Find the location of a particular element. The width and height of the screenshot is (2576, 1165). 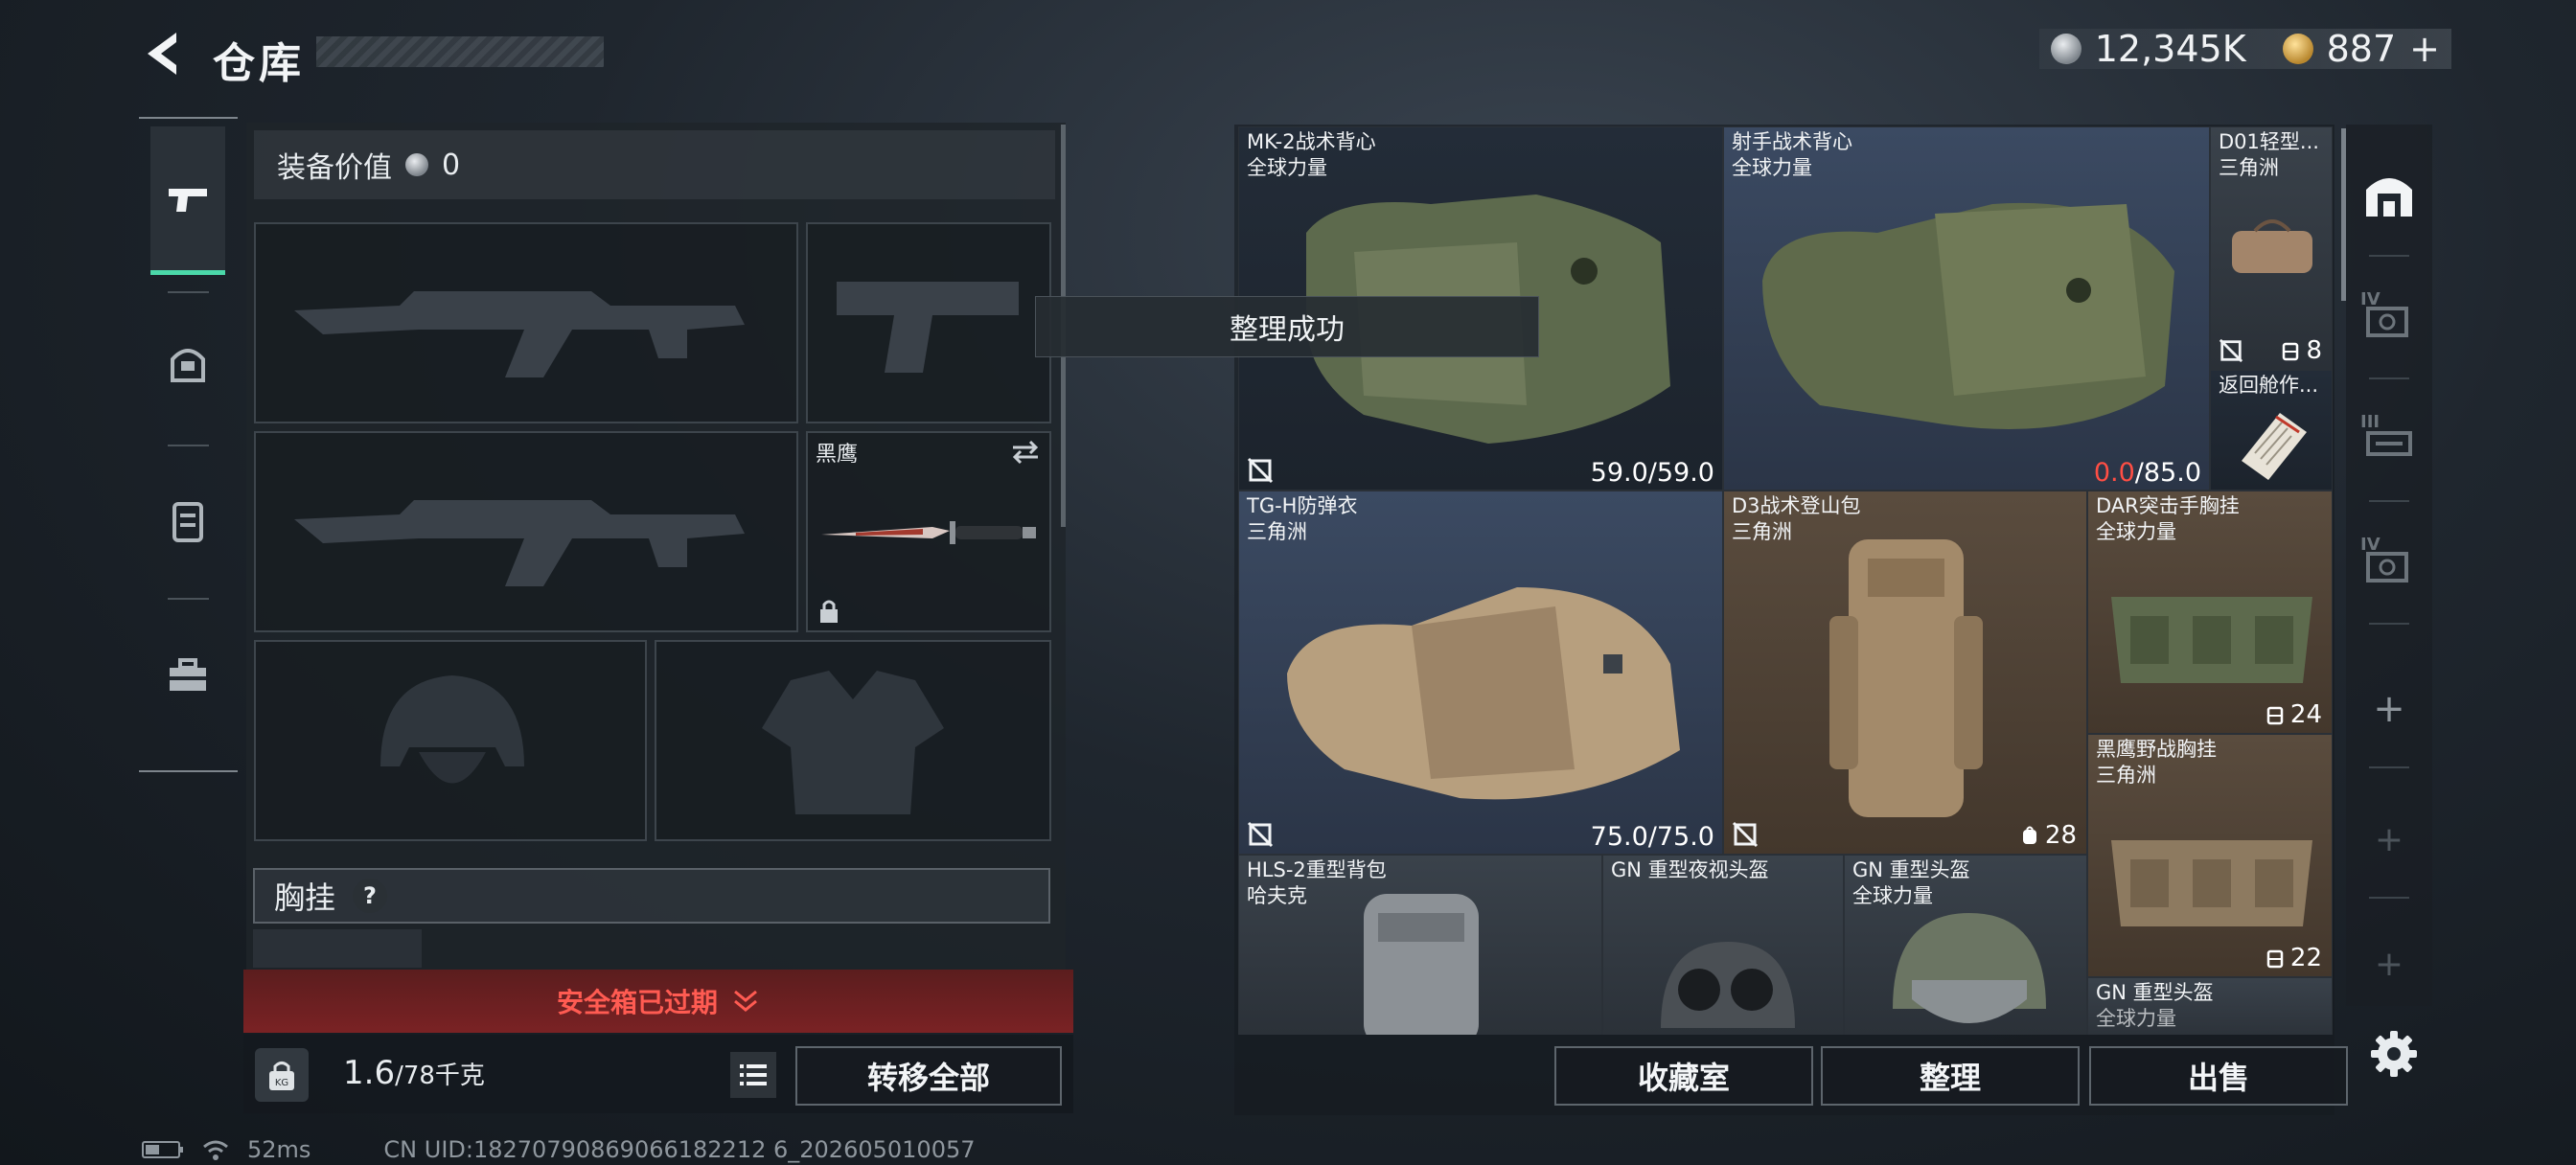

rifle-silhouette-icon is located at coordinates (519, 543).